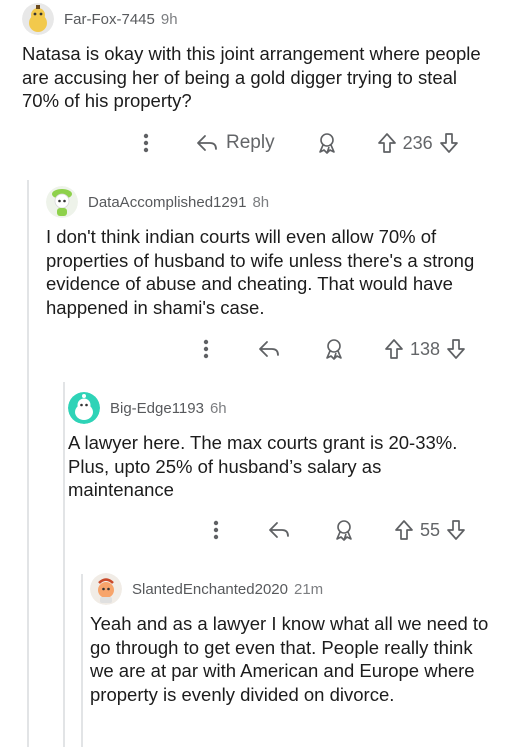  I want to click on vote-count: 55, so click(430, 529).